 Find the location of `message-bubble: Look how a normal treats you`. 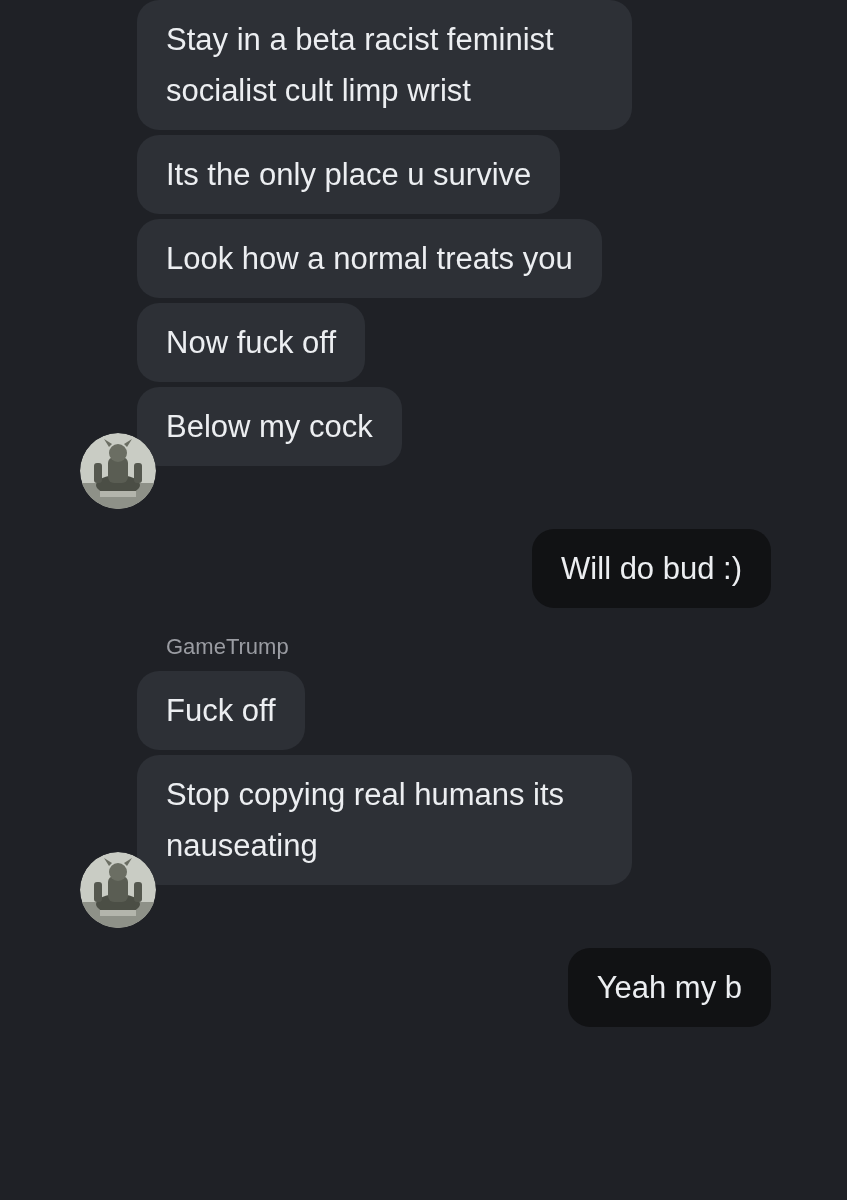

message-bubble: Look how a normal treats you is located at coordinates (369, 258).